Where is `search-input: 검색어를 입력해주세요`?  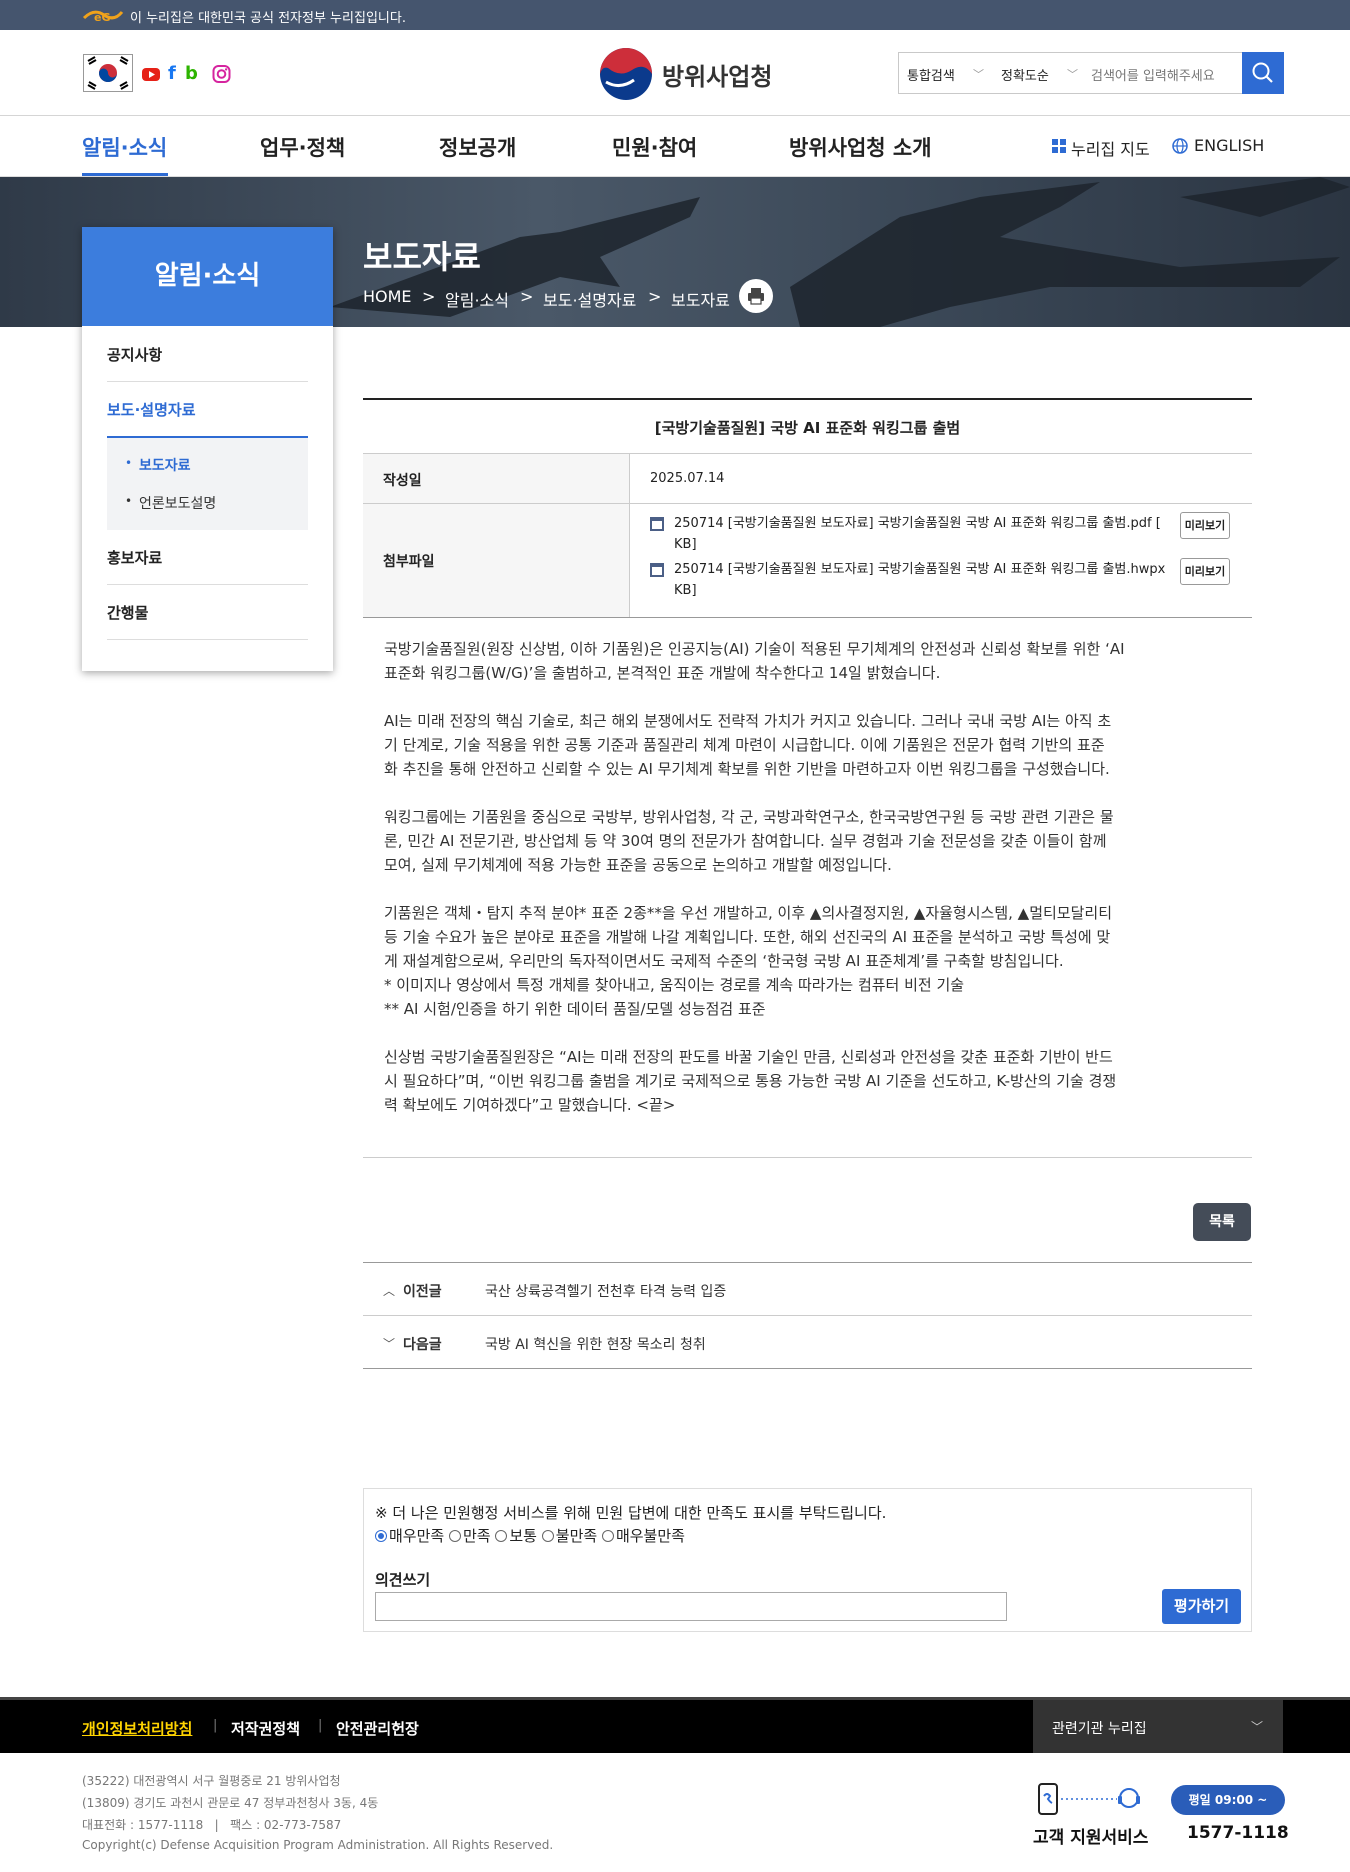 search-input: 검색어를 입력해주세요 is located at coordinates (1153, 74).